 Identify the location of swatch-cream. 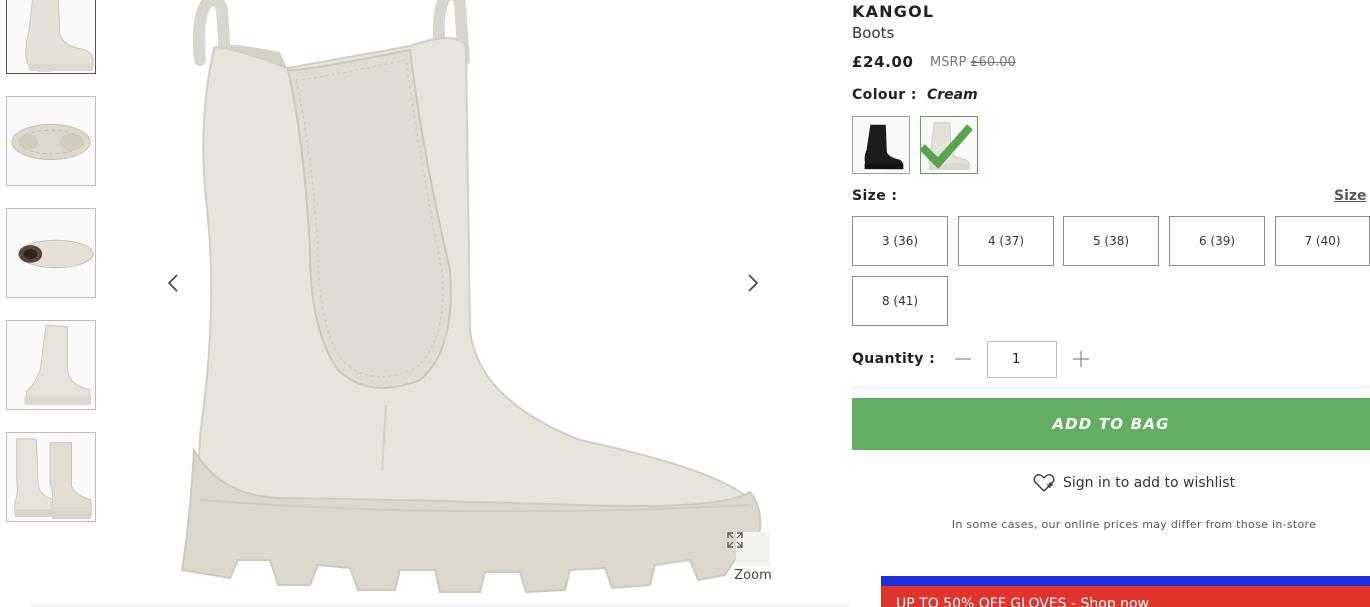
(949, 145).